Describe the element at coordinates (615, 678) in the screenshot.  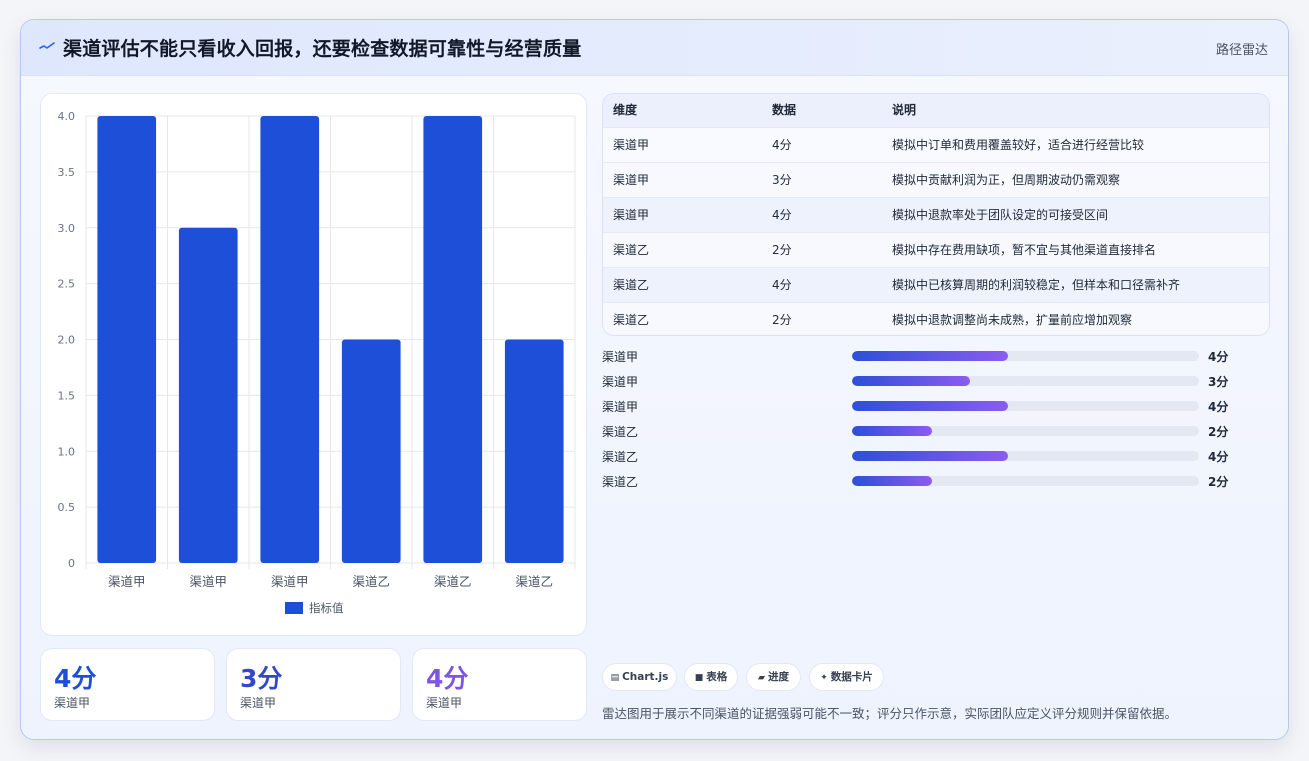
I see `chart-icon: ▤` at that location.